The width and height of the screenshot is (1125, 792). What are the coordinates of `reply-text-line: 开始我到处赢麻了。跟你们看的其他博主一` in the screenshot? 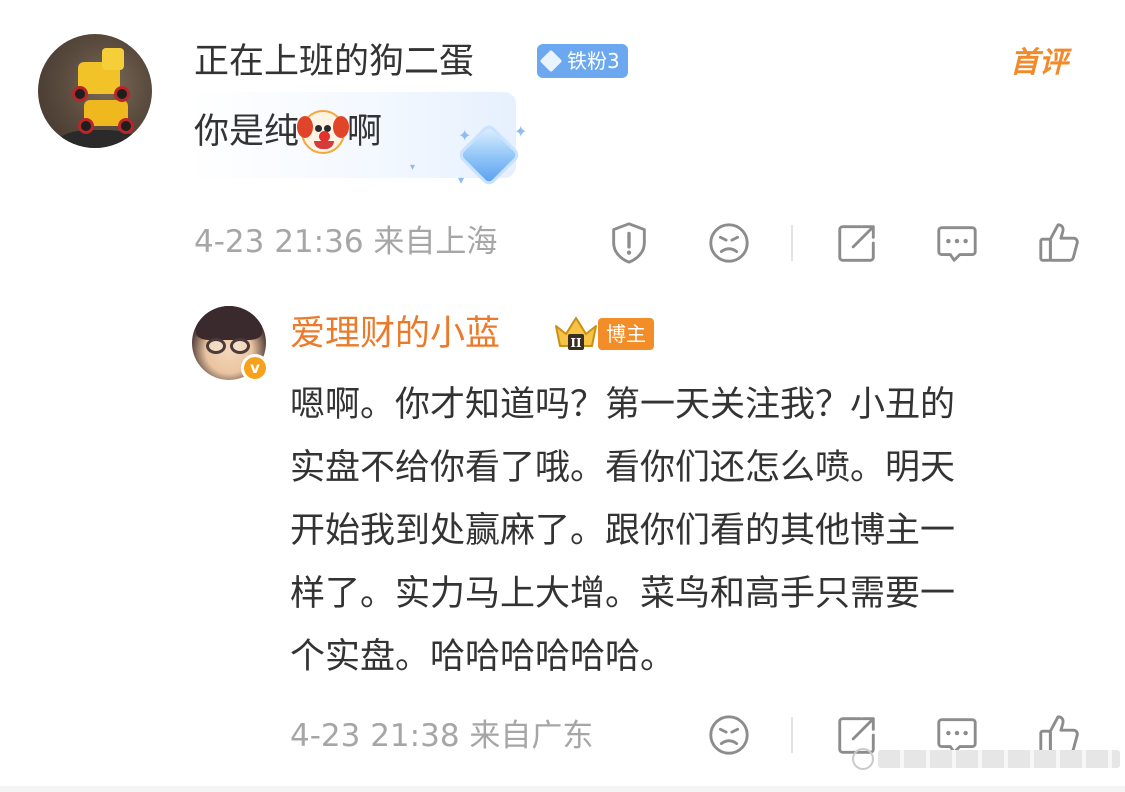 It's located at (623, 531).